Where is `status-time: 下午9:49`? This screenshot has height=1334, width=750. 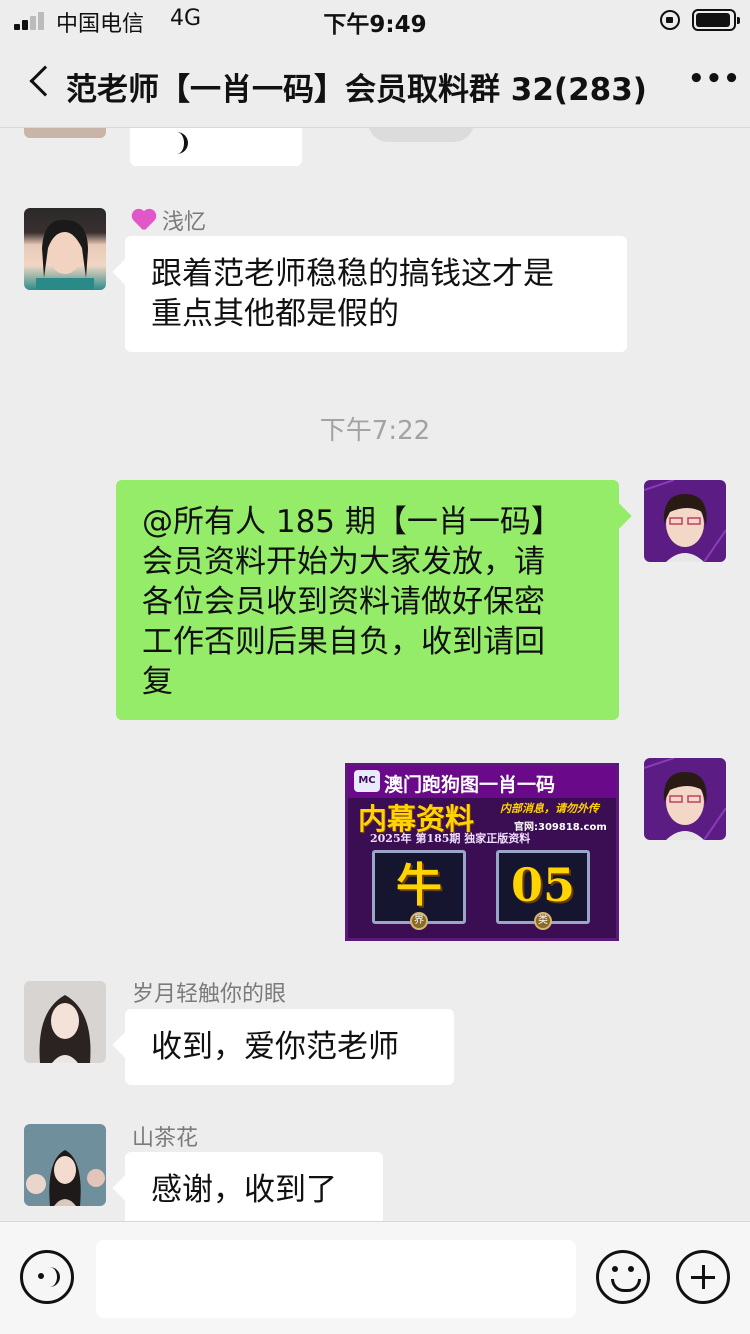 status-time: 下午9:49 is located at coordinates (375, 25).